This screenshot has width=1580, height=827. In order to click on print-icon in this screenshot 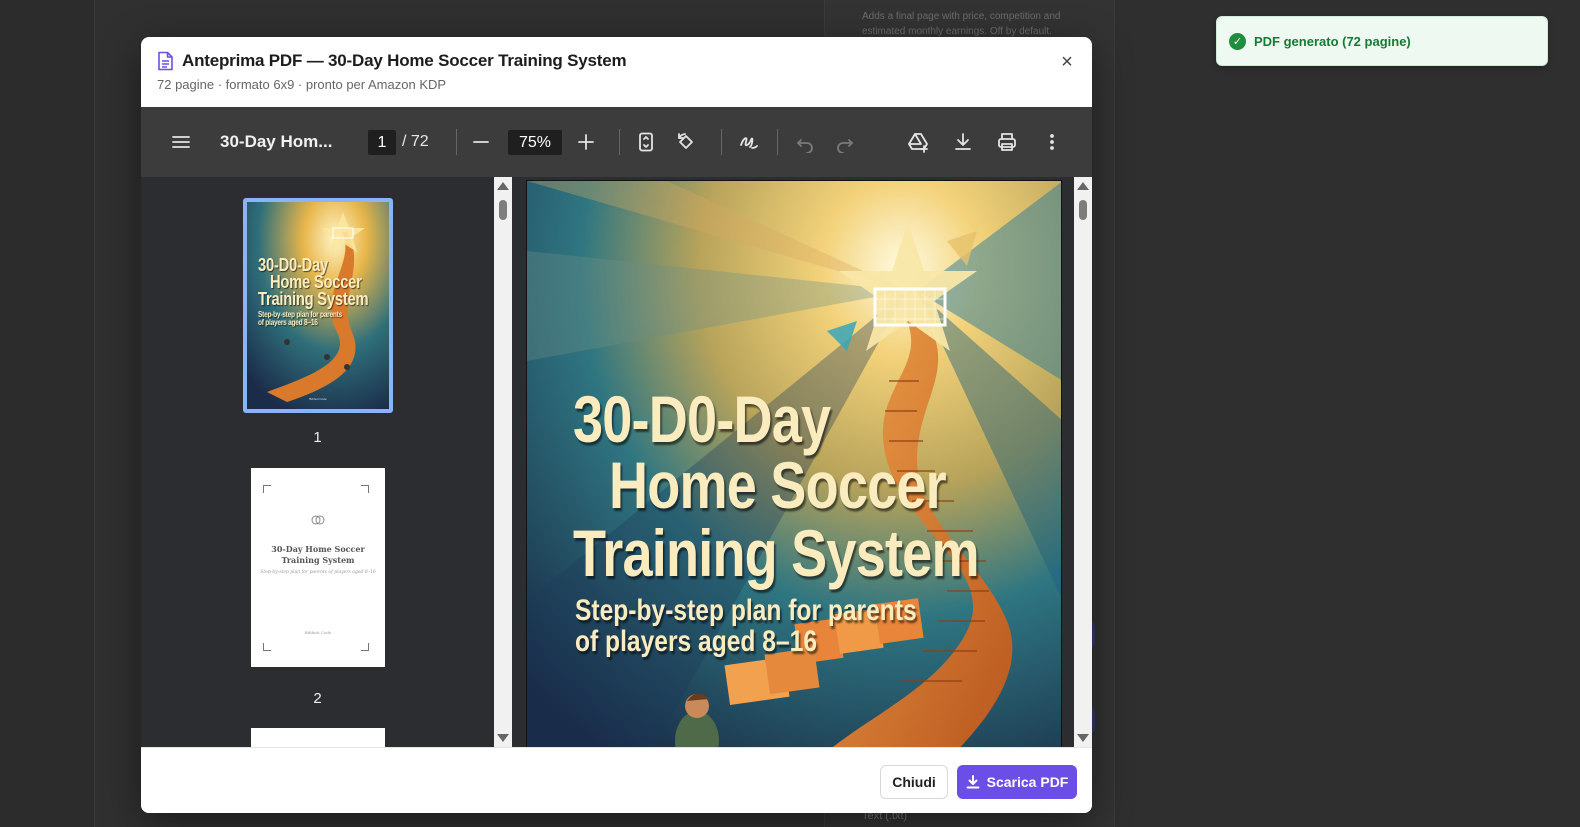, I will do `click(1007, 142)`.